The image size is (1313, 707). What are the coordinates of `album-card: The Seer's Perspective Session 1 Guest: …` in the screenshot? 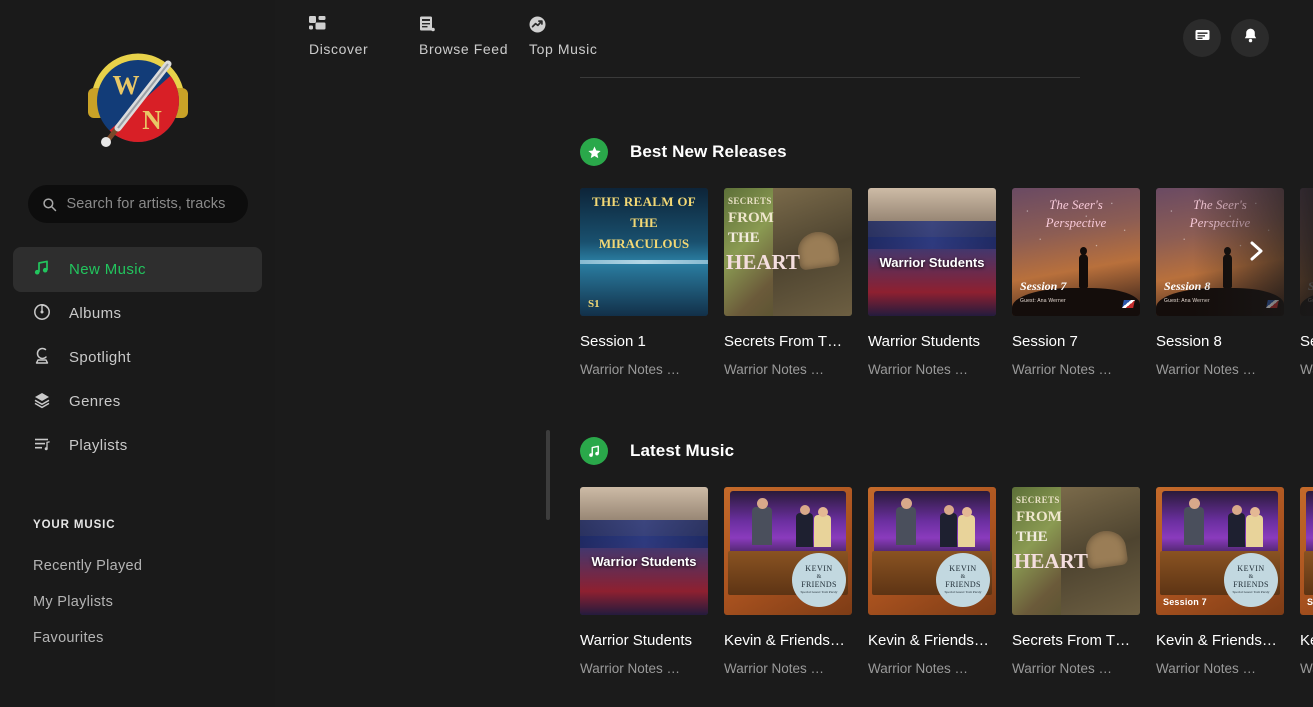 It's located at (1306, 282).